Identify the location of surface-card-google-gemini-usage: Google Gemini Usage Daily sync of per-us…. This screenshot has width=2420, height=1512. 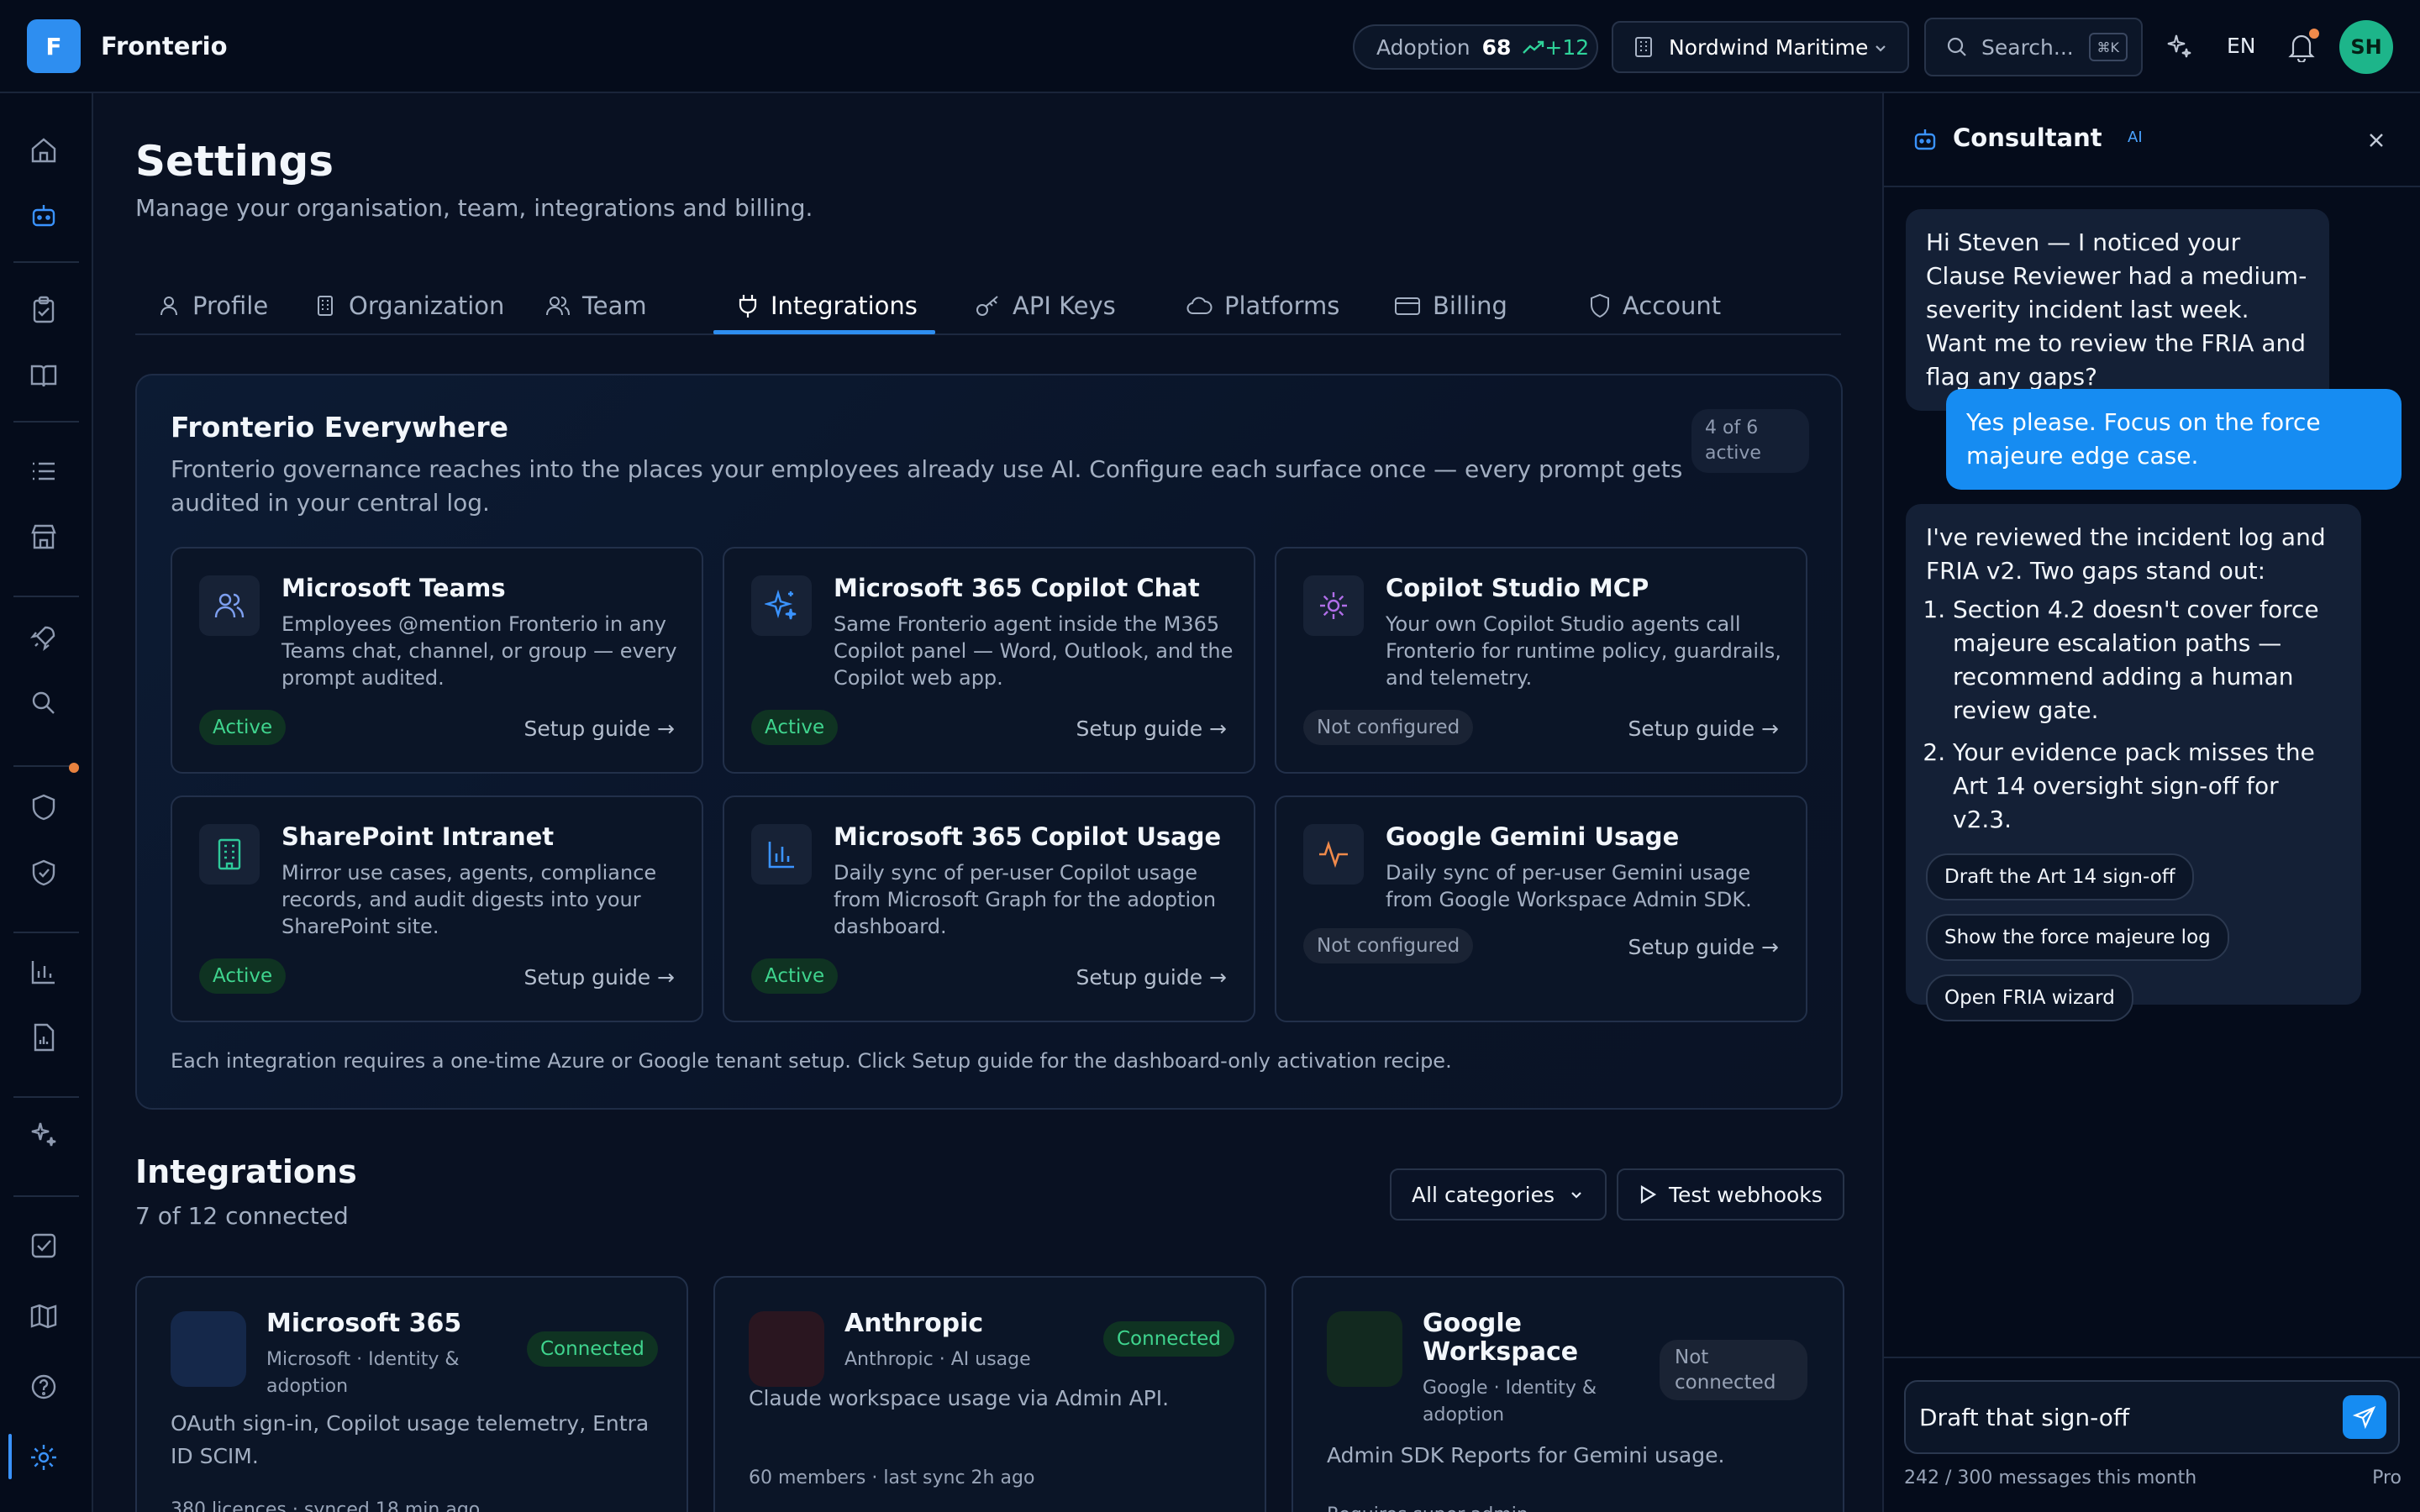
(1541, 908).